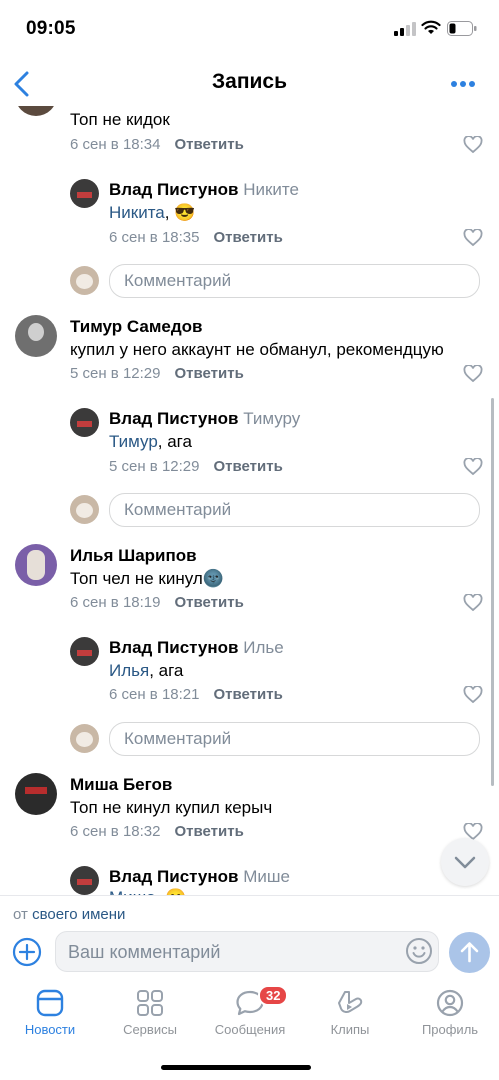 The image size is (499, 1080). I want to click on post-as-link: своего имени, so click(78, 914).